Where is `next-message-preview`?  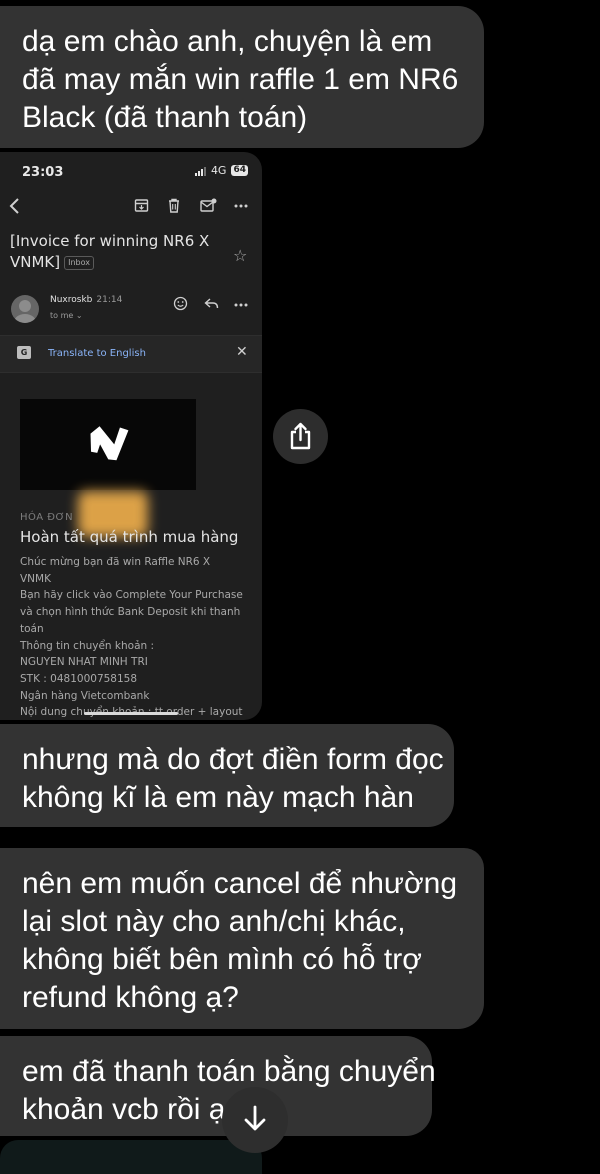
next-message-preview is located at coordinates (131, 1157).